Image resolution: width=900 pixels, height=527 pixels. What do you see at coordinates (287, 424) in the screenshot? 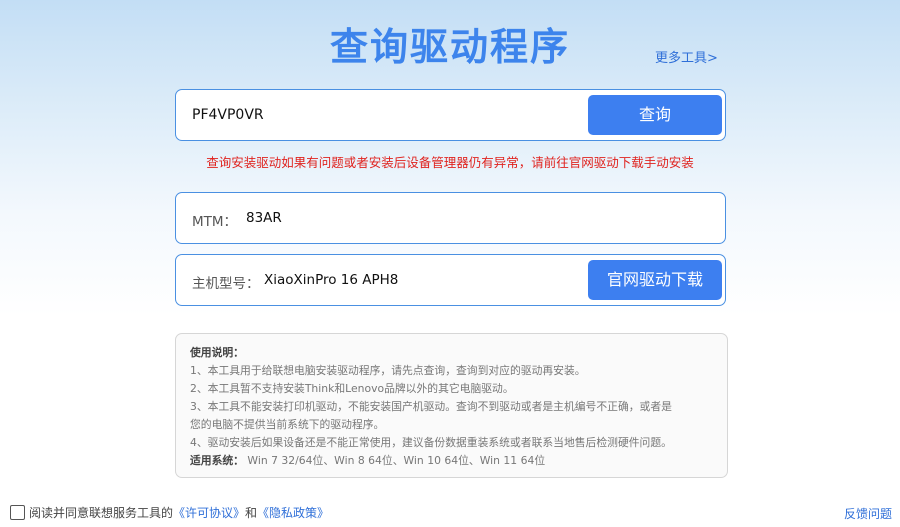
I see `instruction-line: 您的电脑不提供当前系统下的驱动程序。` at bounding box center [287, 424].